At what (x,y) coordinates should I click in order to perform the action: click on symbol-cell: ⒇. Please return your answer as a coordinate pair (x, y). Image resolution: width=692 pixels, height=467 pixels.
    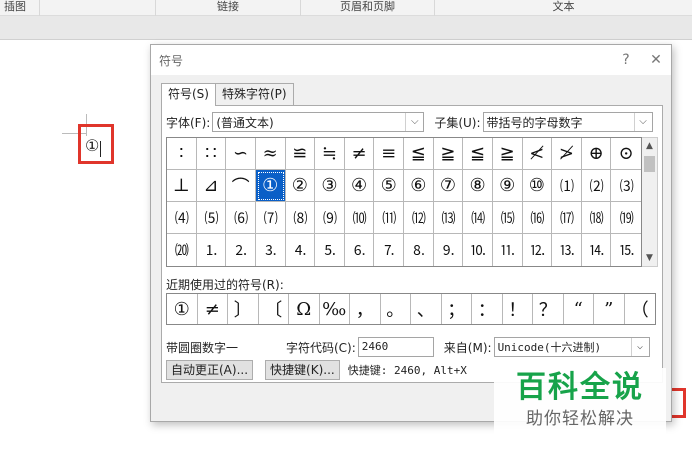
    Looking at the image, I should click on (182, 250).